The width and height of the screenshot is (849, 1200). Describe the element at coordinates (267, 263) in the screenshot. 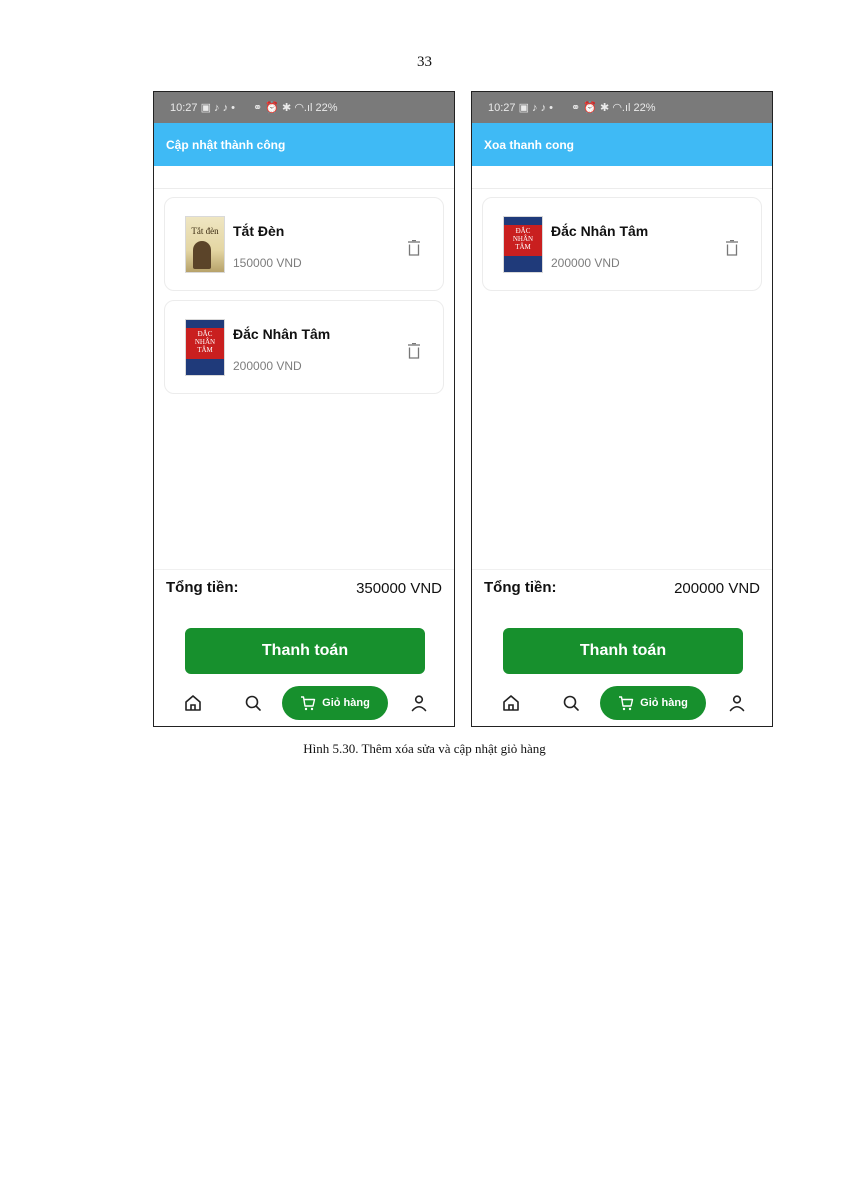

I see `item-price: 150000 VND` at that location.